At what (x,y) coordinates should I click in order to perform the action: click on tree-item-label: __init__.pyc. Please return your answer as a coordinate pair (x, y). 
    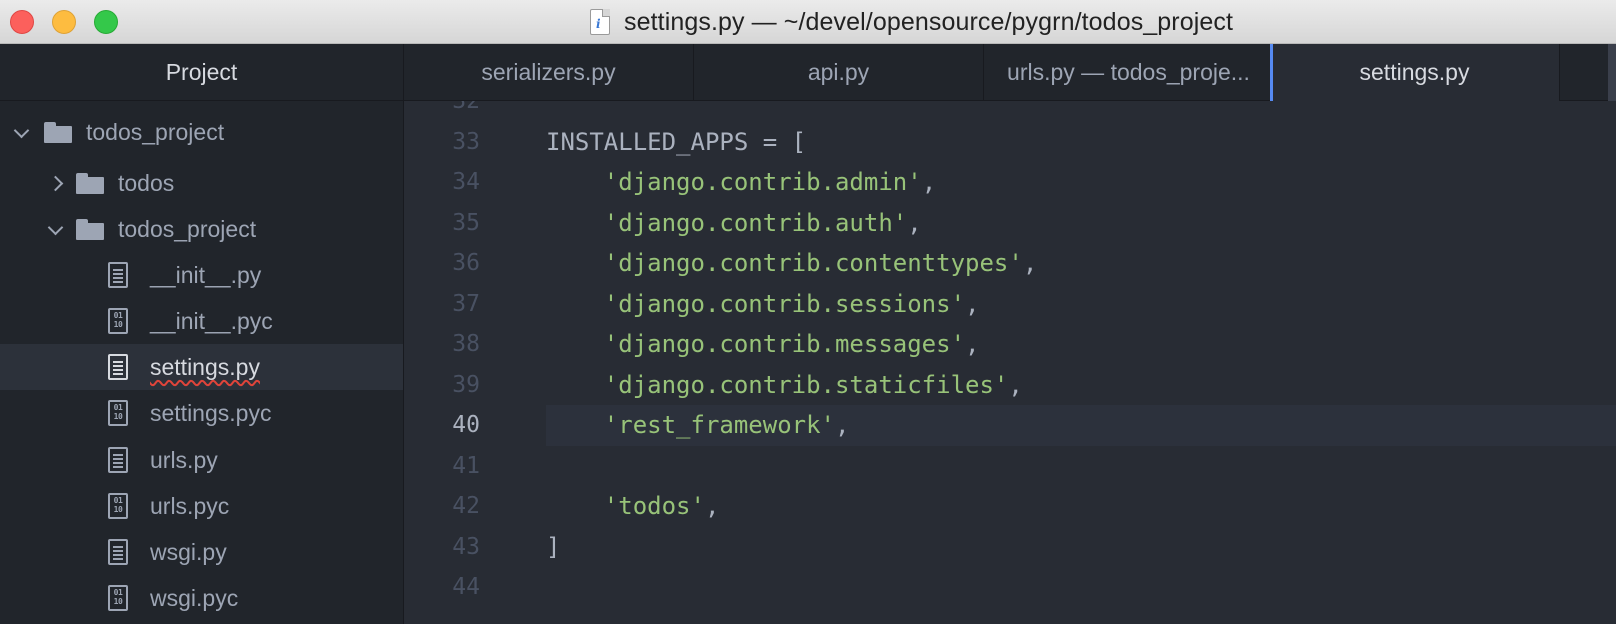
    Looking at the image, I should click on (211, 320).